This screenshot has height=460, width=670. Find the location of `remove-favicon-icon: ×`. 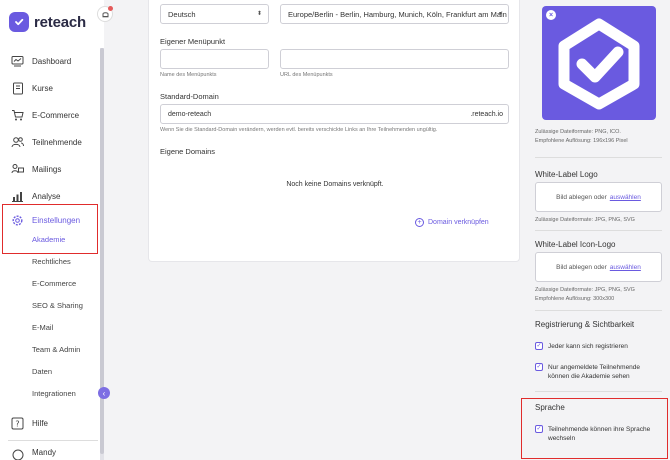

remove-favicon-icon: × is located at coordinates (551, 15).